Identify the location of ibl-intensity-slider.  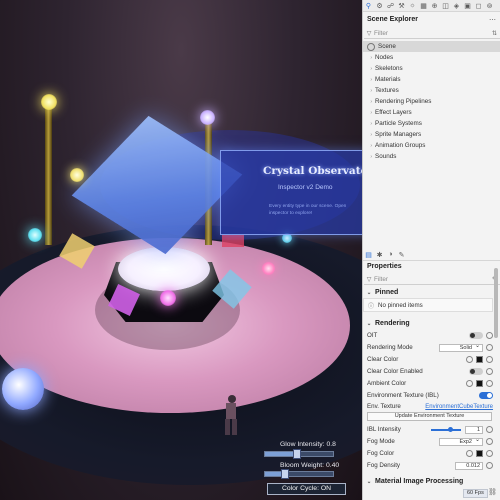
(446, 429).